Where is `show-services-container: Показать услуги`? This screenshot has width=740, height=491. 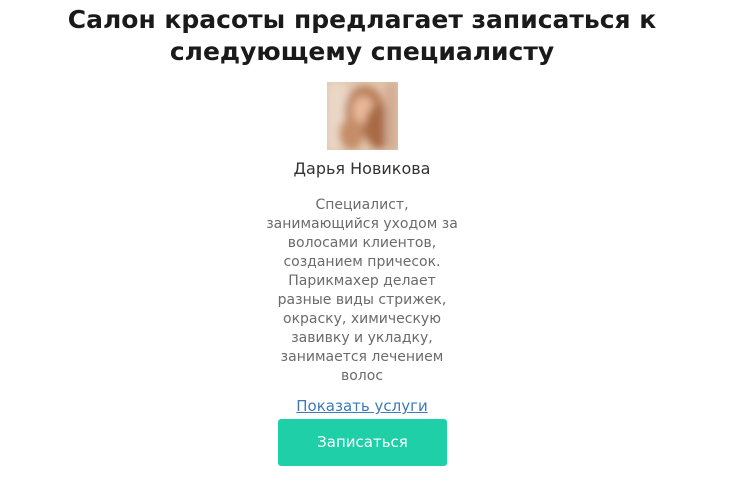
show-services-container: Показать услуги is located at coordinates (362, 406).